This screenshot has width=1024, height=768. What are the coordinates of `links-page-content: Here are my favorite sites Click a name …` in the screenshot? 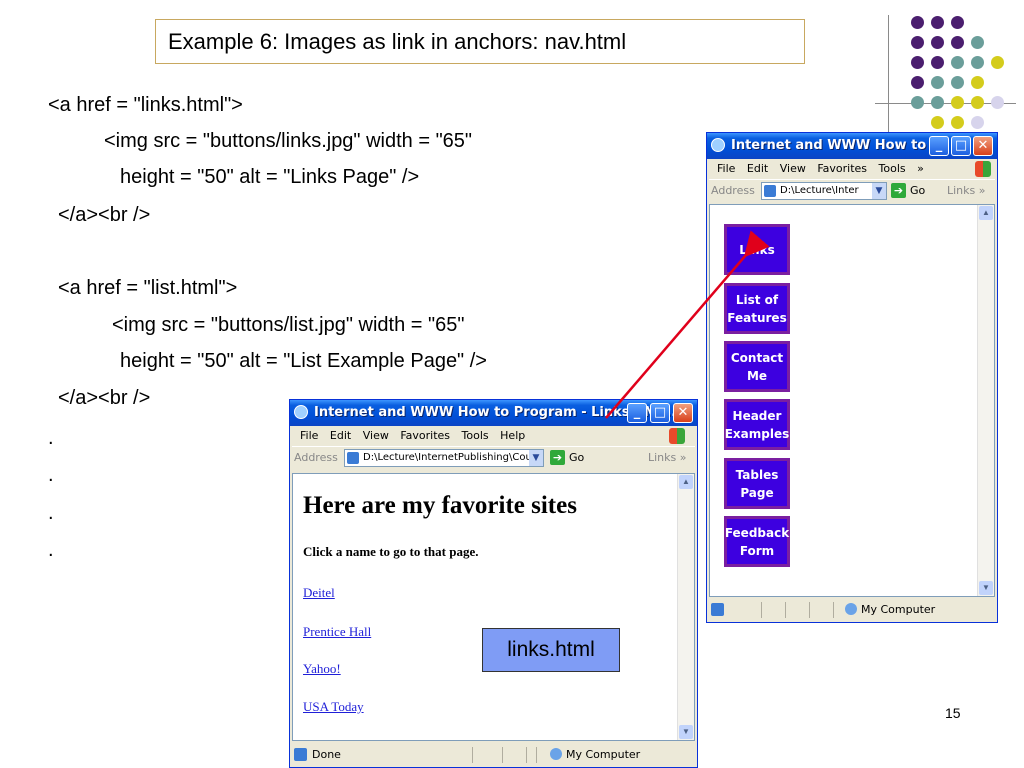 It's located at (493, 607).